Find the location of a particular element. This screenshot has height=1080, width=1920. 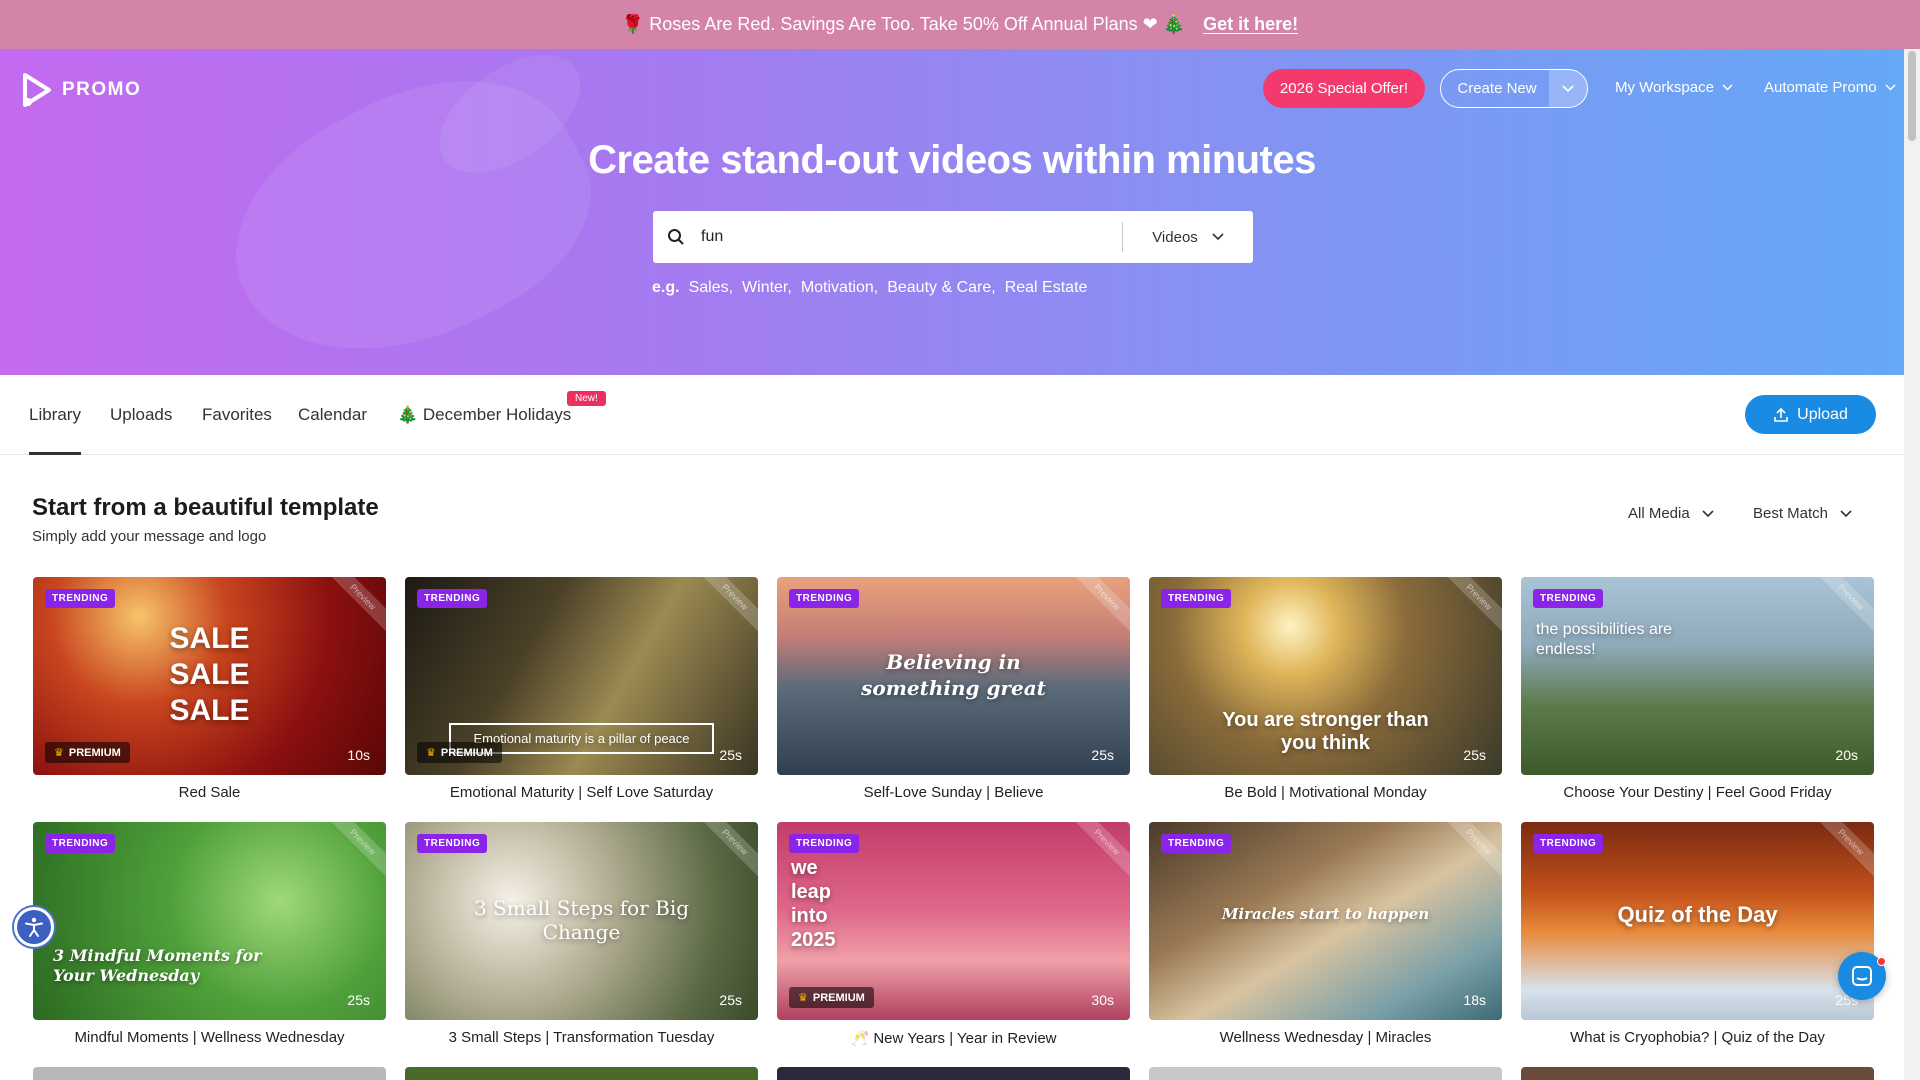

promo-logo: PROMO is located at coordinates (81, 90).